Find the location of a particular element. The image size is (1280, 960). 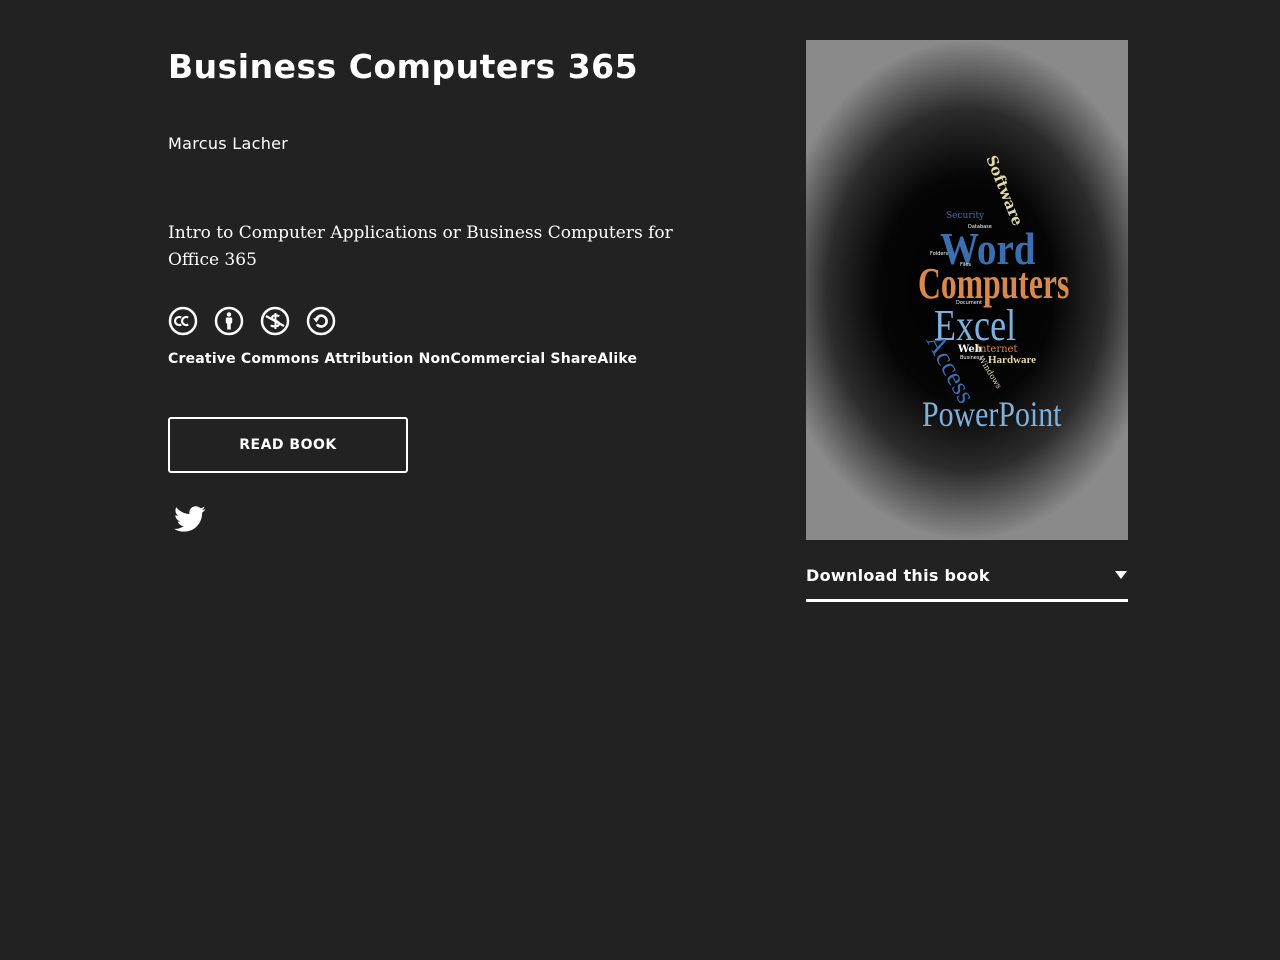

cover-word: Hardware is located at coordinates (1012, 360).